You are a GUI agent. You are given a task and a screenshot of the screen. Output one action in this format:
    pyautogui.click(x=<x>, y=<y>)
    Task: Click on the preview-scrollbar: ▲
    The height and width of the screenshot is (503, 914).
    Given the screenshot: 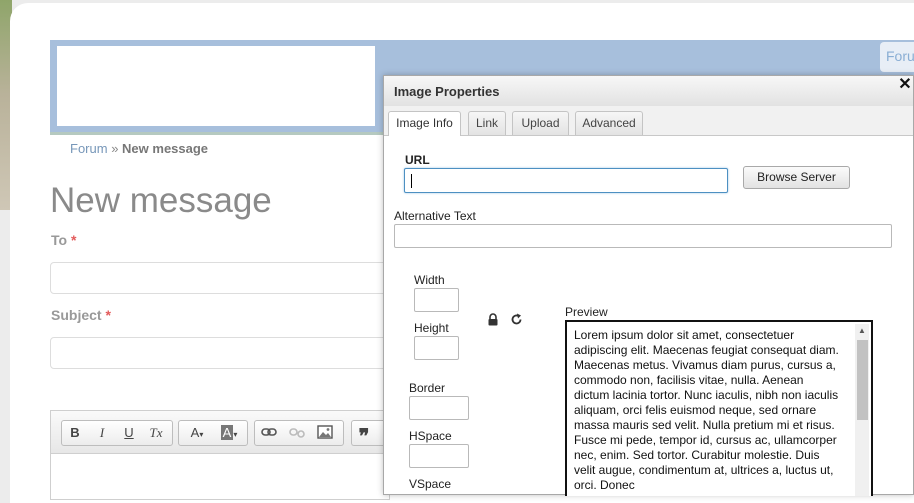 What is the action you would take?
    pyautogui.click(x=862, y=410)
    